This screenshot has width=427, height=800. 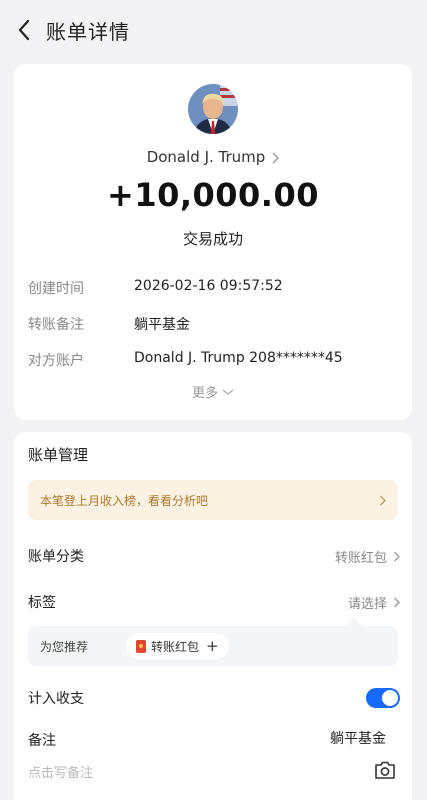 What do you see at coordinates (141, 646) in the screenshot?
I see `red-packet-icon` at bounding box center [141, 646].